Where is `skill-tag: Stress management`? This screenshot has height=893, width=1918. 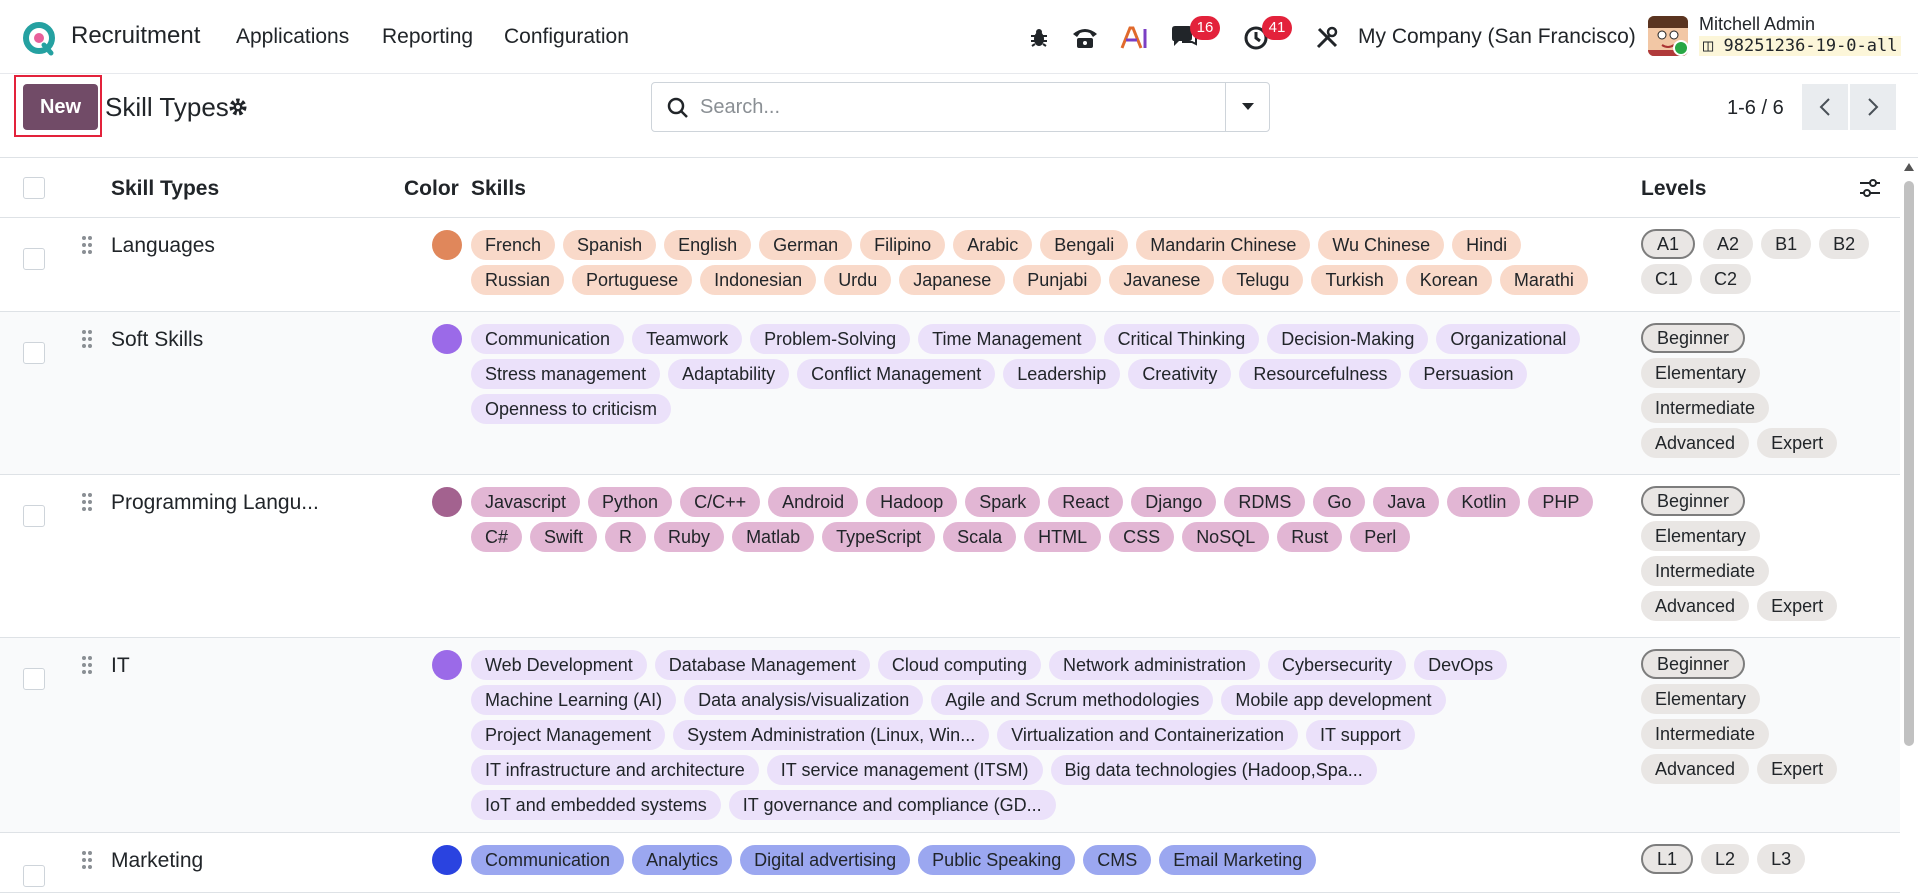
skill-tag: Stress management is located at coordinates (566, 374).